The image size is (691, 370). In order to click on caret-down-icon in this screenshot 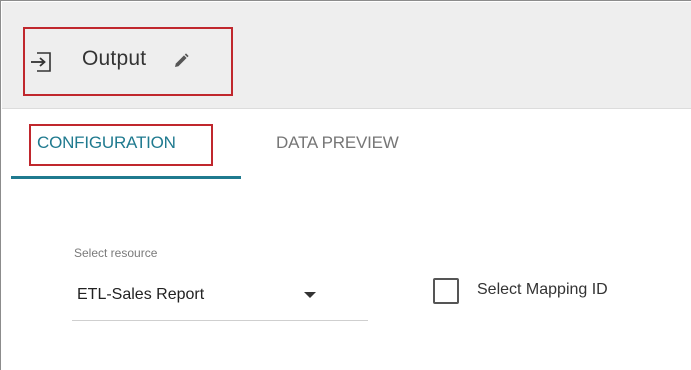, I will do `click(310, 295)`.